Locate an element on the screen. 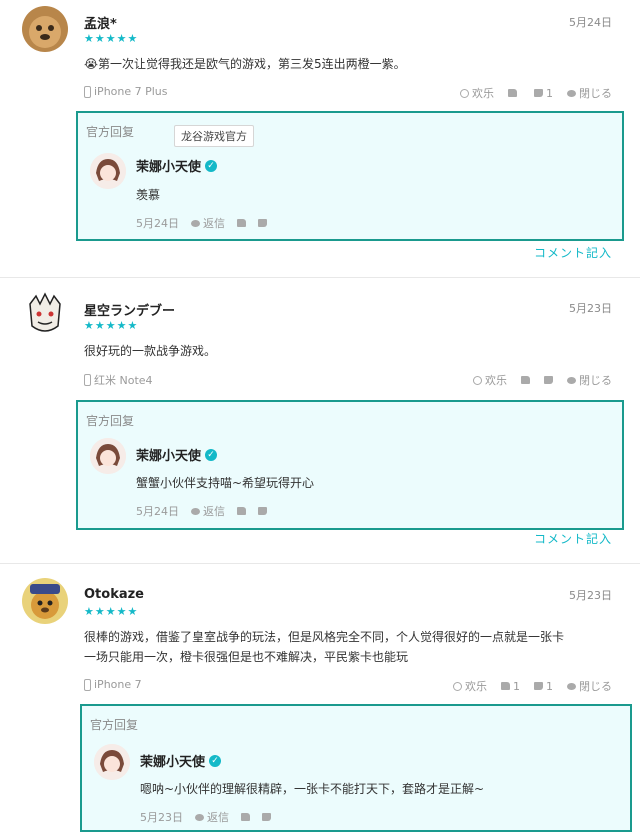 This screenshot has width=640, height=833. crying-emoji-icon: 😭 is located at coordinates (91, 64).